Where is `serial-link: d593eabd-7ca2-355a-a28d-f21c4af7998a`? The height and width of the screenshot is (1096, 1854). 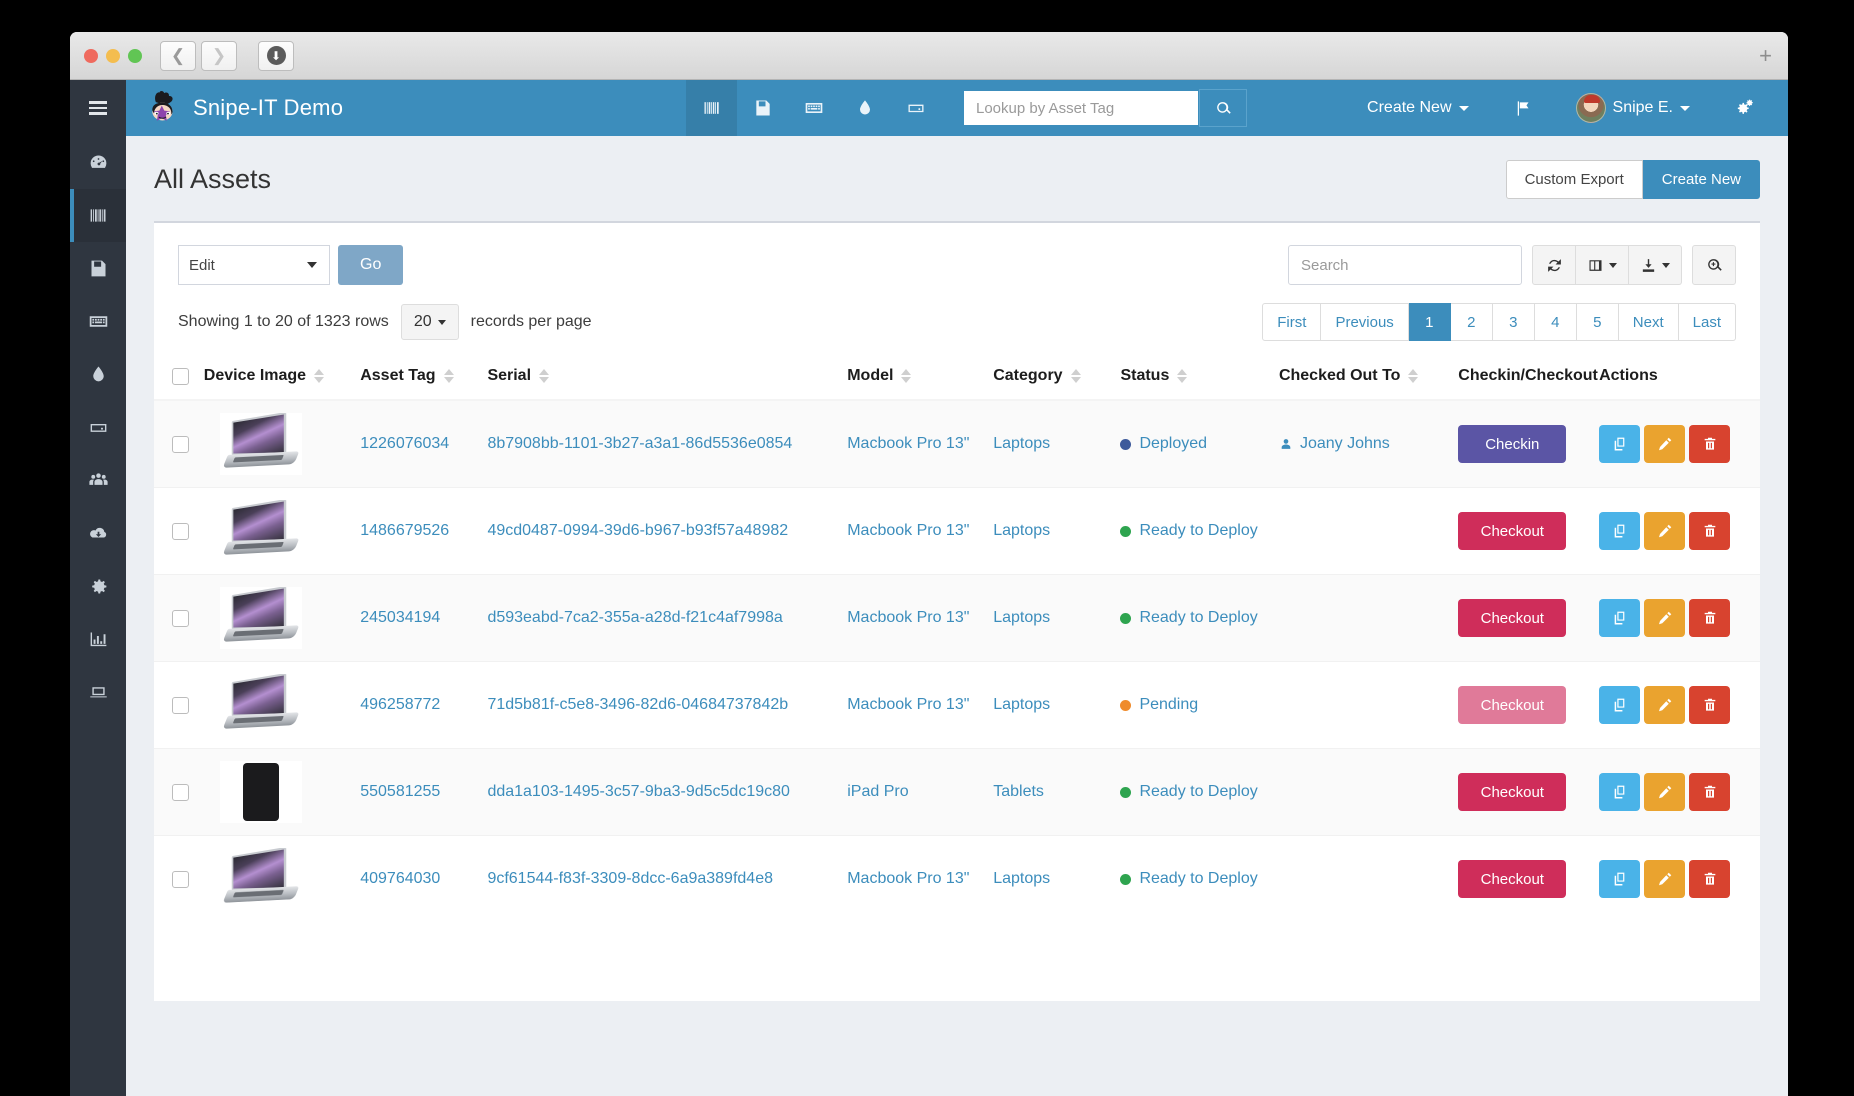
serial-link: d593eabd-7ca2-355a-a28d-f21c4af7998a is located at coordinates (634, 617).